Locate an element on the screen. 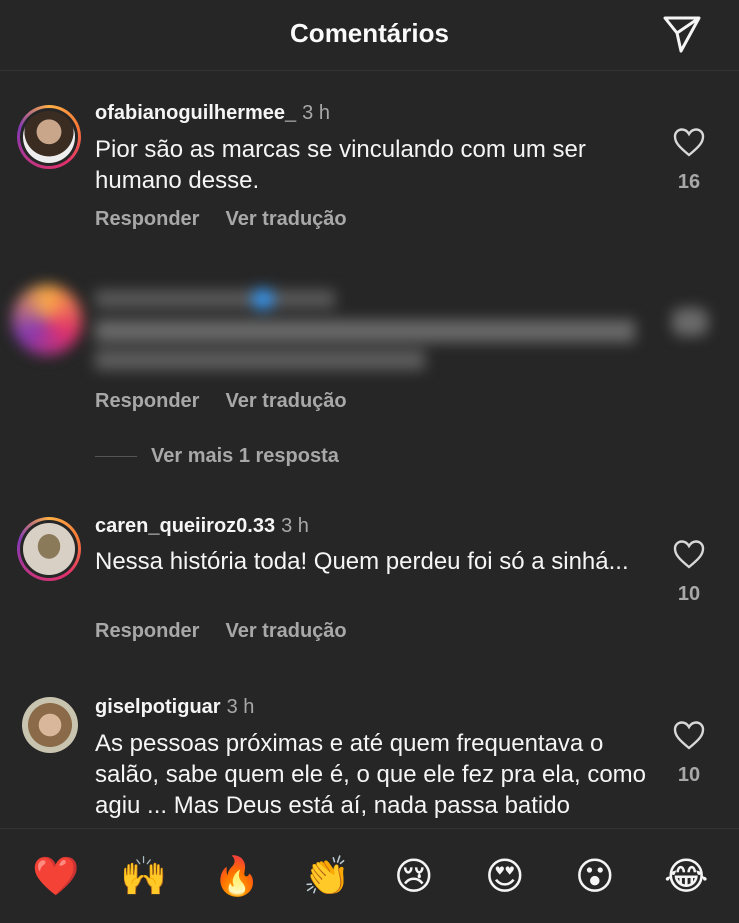 This screenshot has width=739, height=923. like-button: 16 is located at coordinates (689, 160).